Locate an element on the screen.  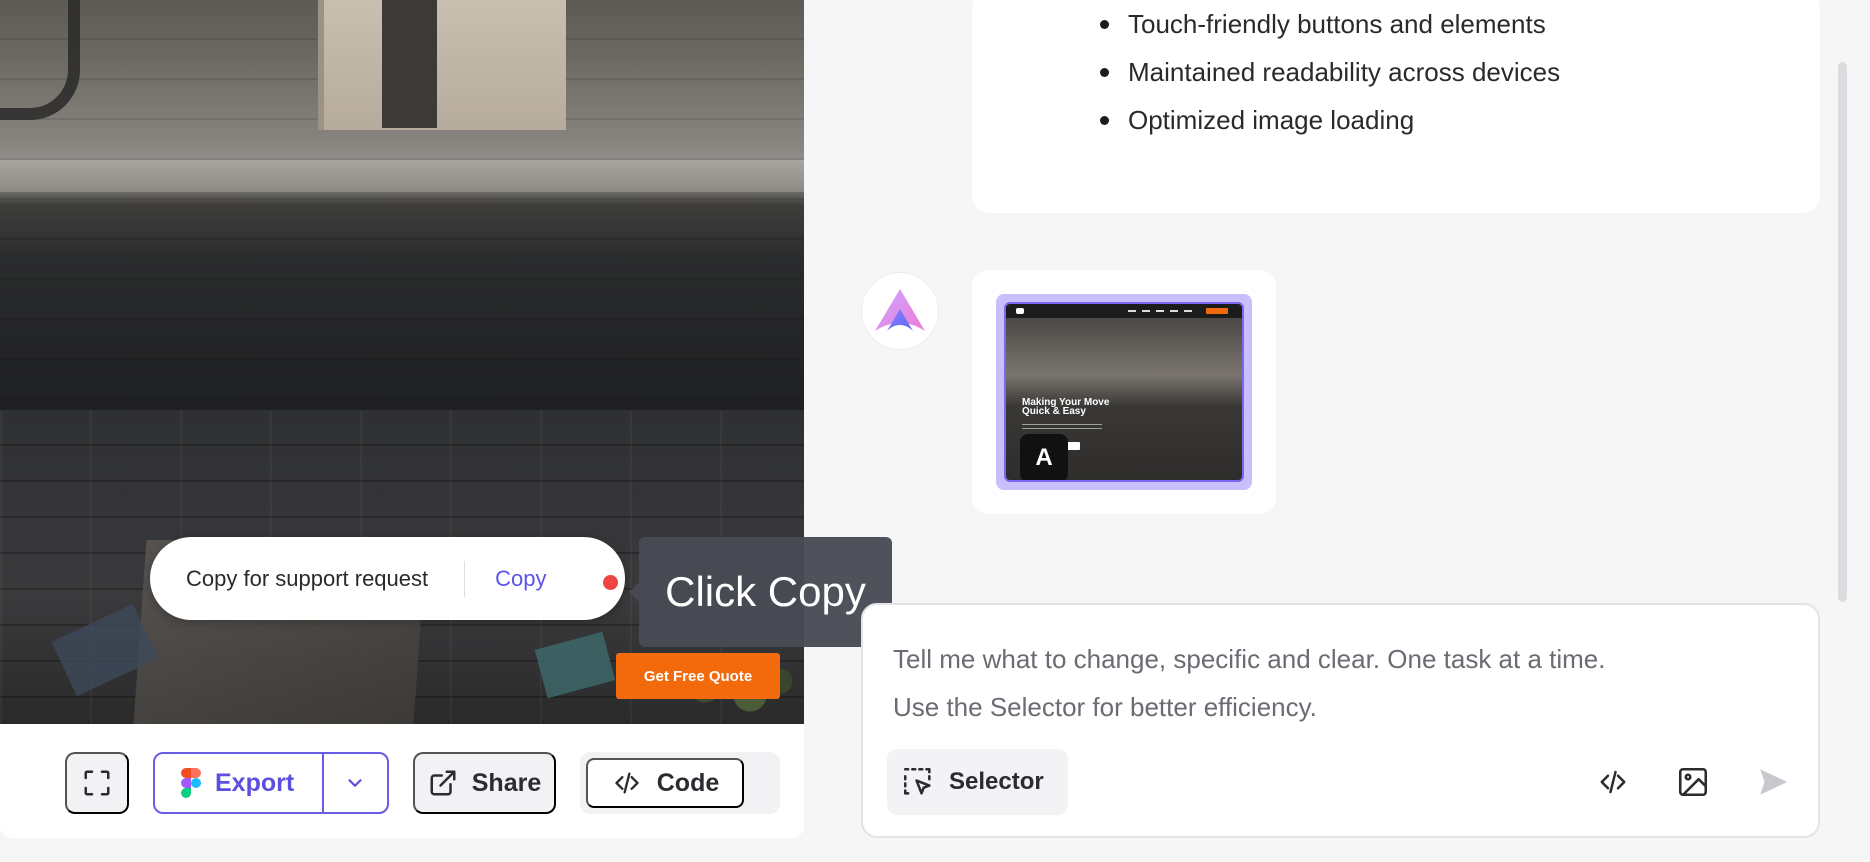
preview-bag-image is located at coordinates (40, 60).